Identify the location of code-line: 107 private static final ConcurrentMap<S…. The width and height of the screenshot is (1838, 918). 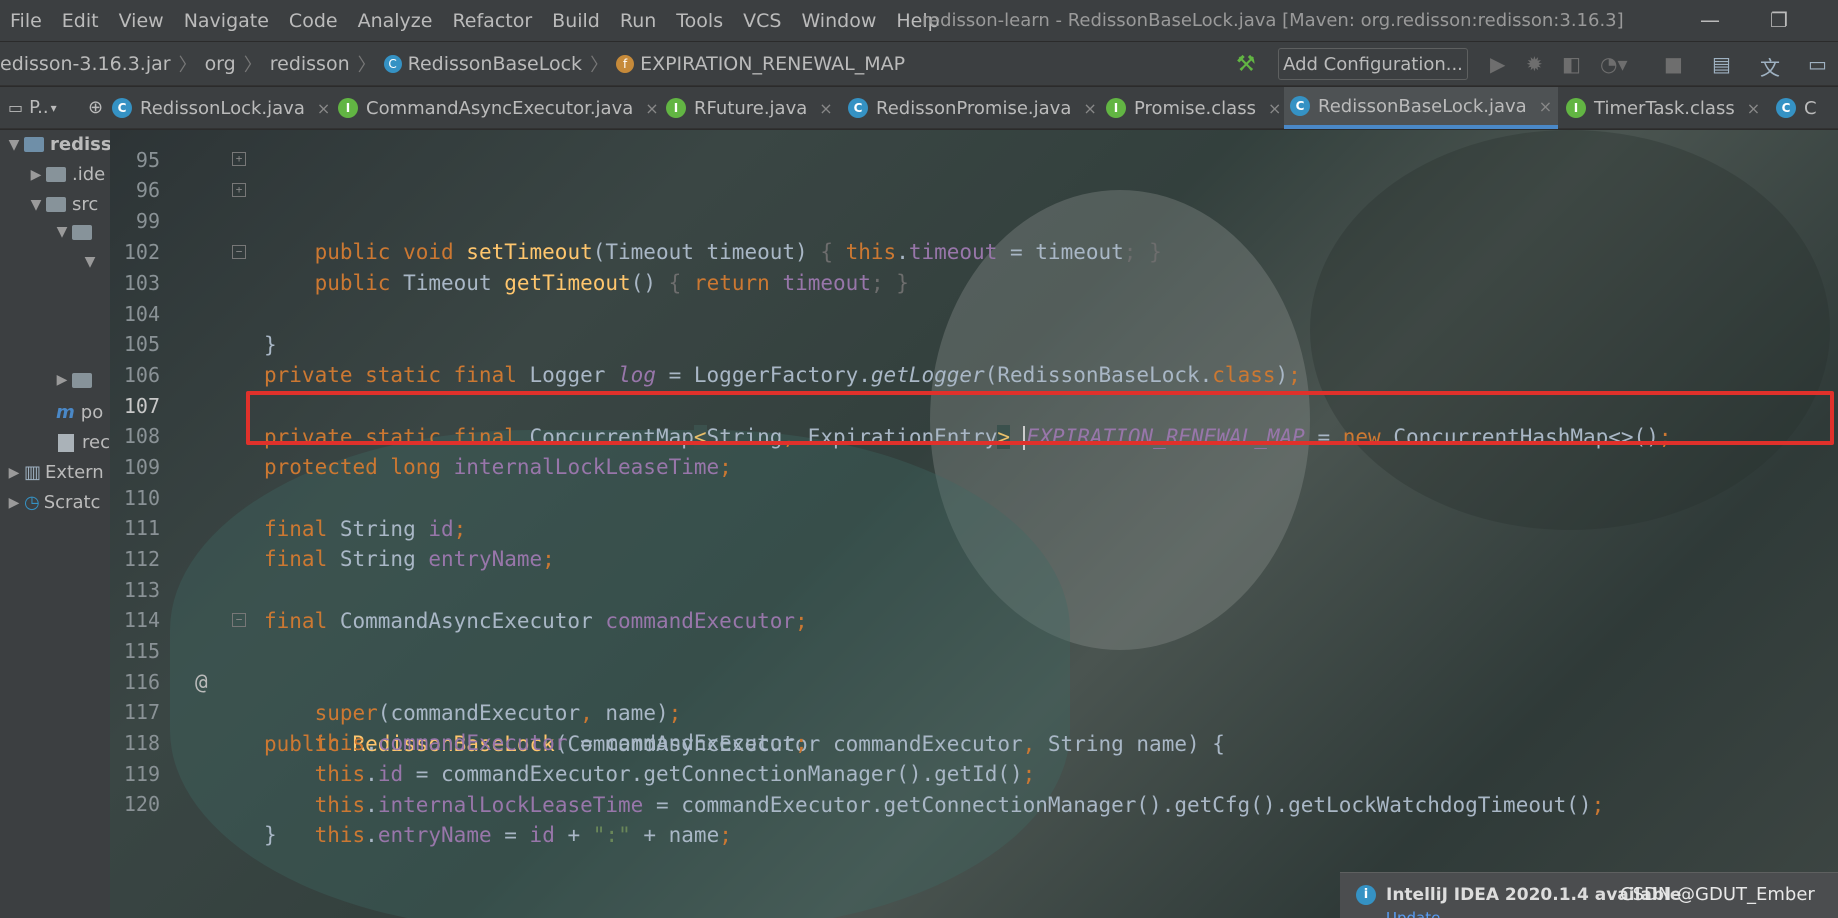
(974, 405).